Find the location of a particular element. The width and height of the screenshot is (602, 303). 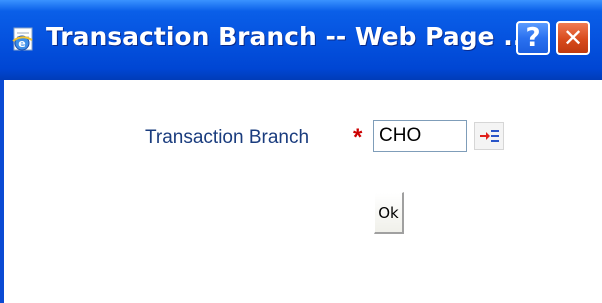

ie-page-icon: e is located at coordinates (22, 39).